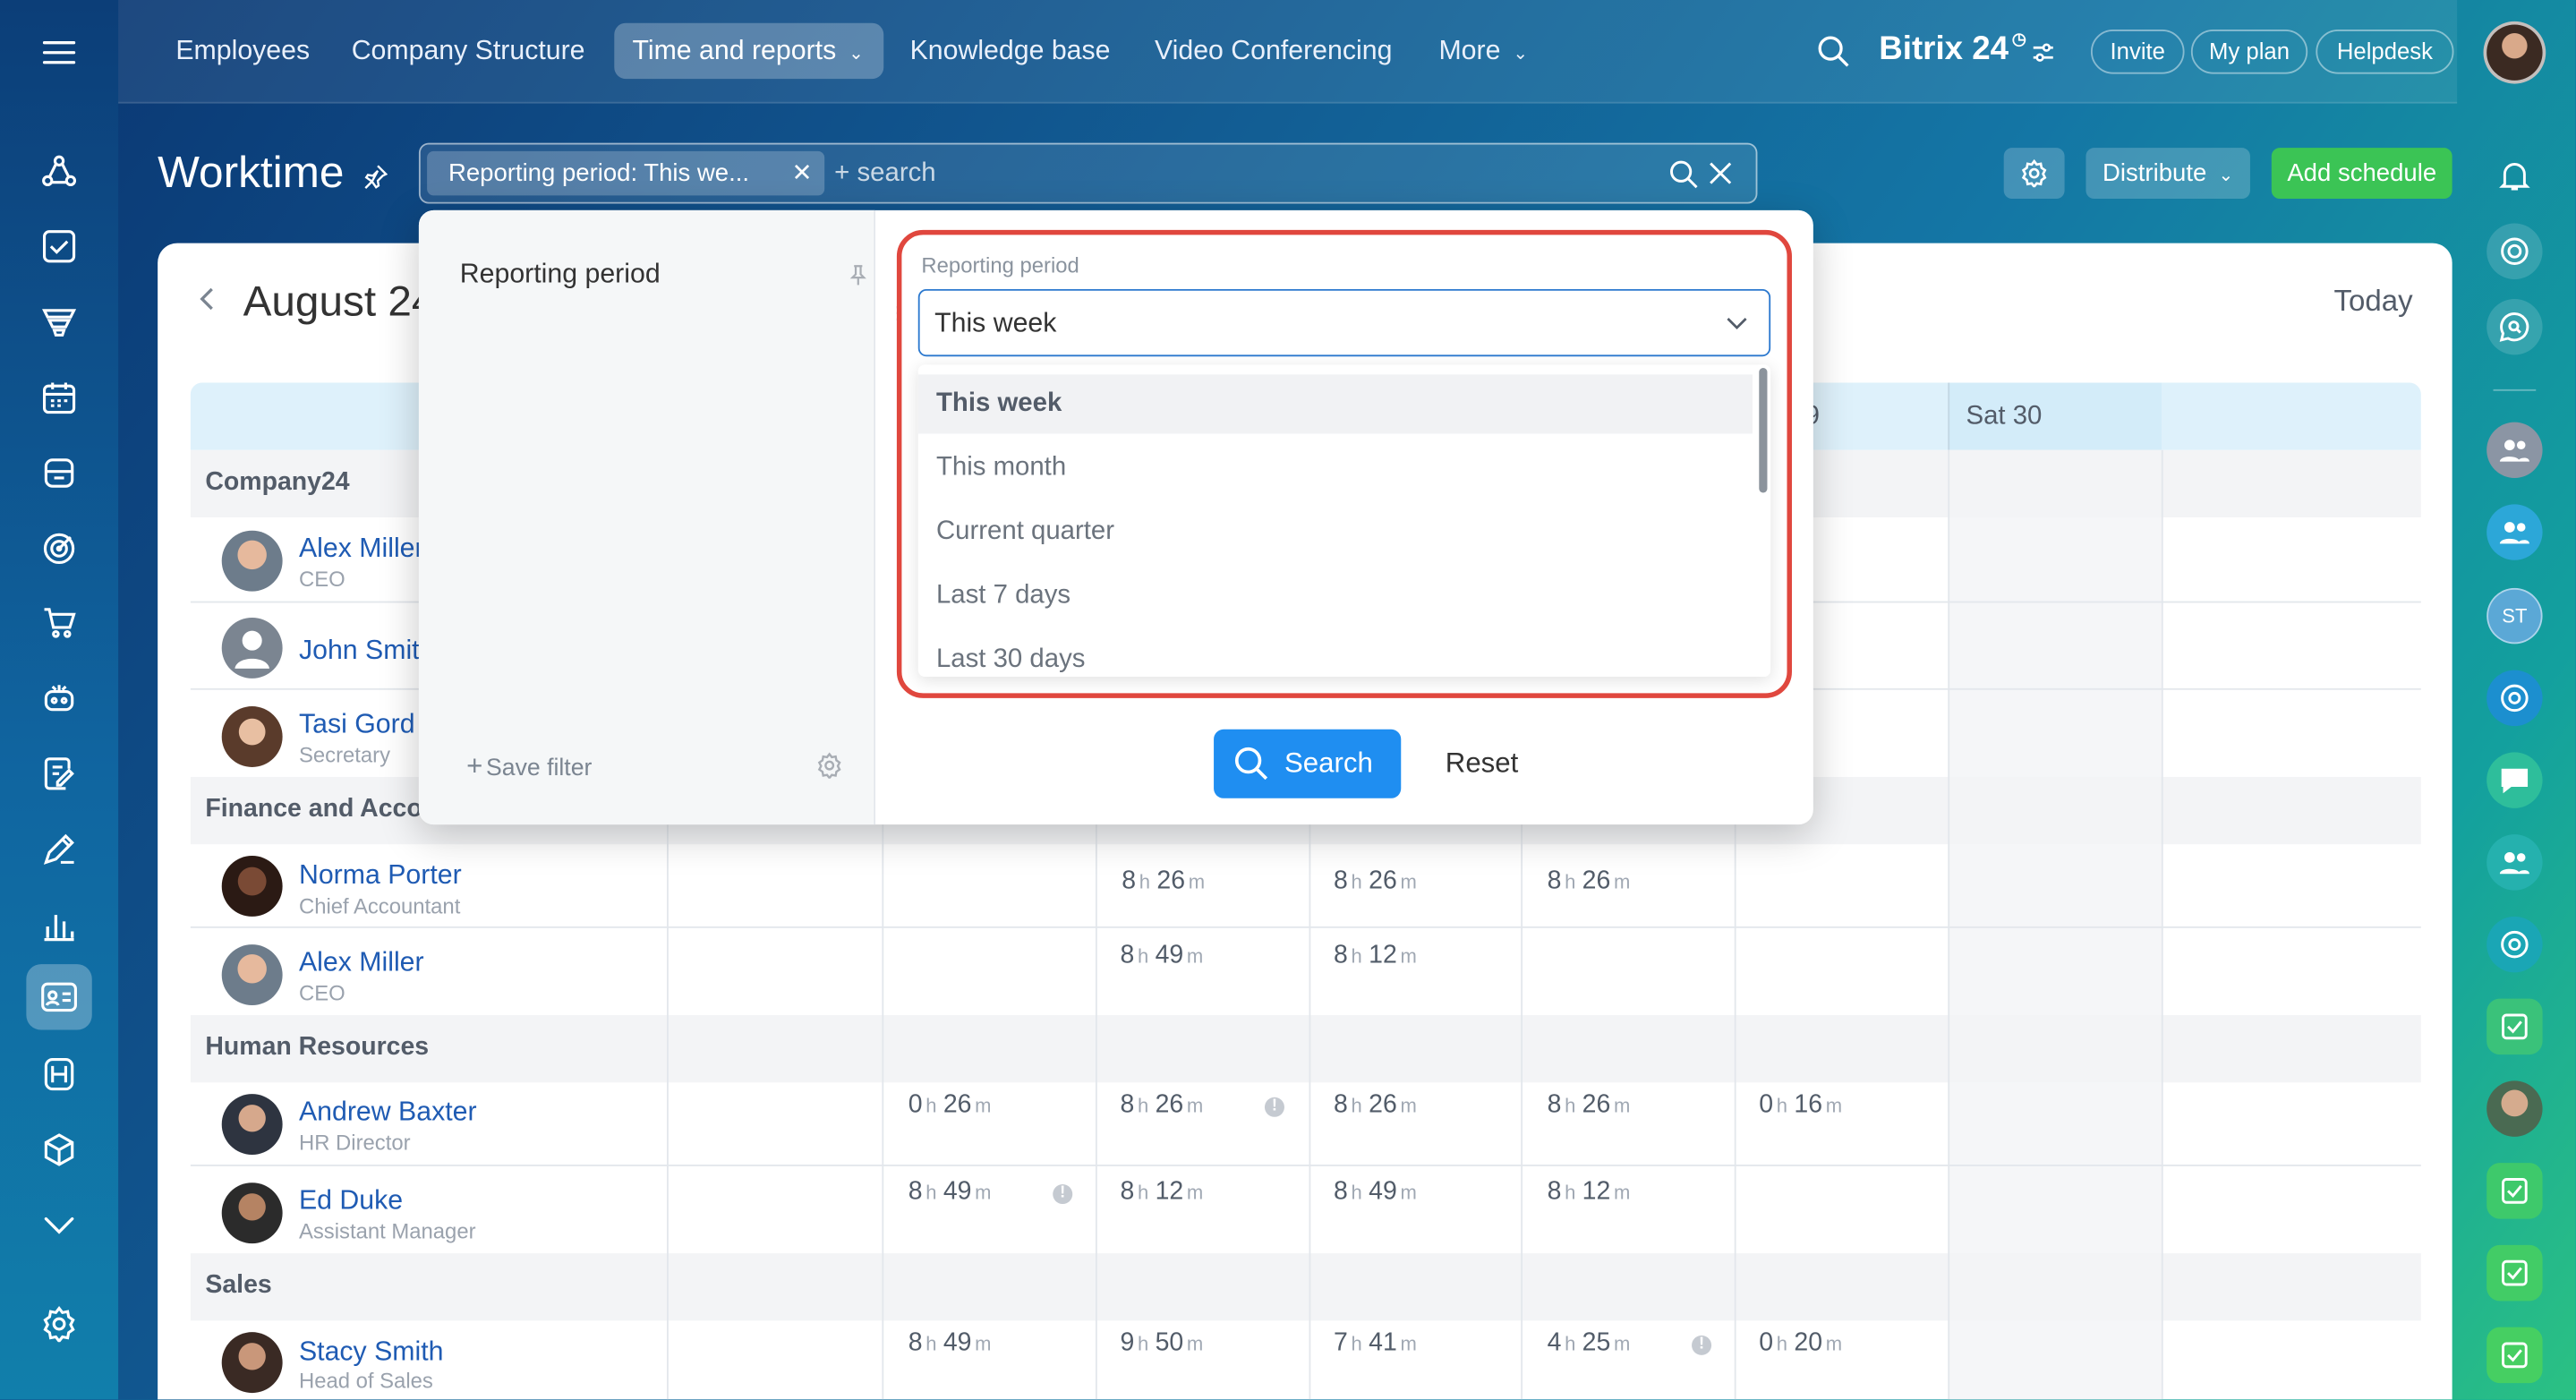  I want to click on drag-handle-icon: ⋮, so click(898, 321).